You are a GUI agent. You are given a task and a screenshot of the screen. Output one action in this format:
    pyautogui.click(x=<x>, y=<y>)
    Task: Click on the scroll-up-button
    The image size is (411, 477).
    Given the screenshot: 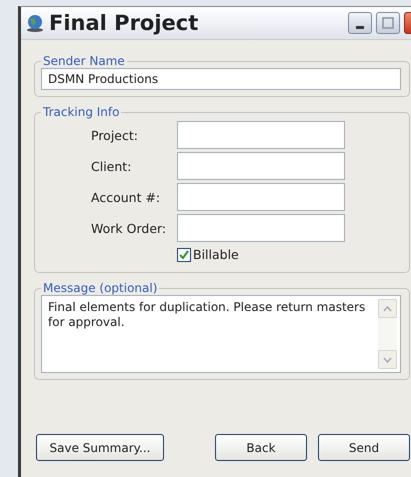 What is the action you would take?
    pyautogui.click(x=387, y=308)
    